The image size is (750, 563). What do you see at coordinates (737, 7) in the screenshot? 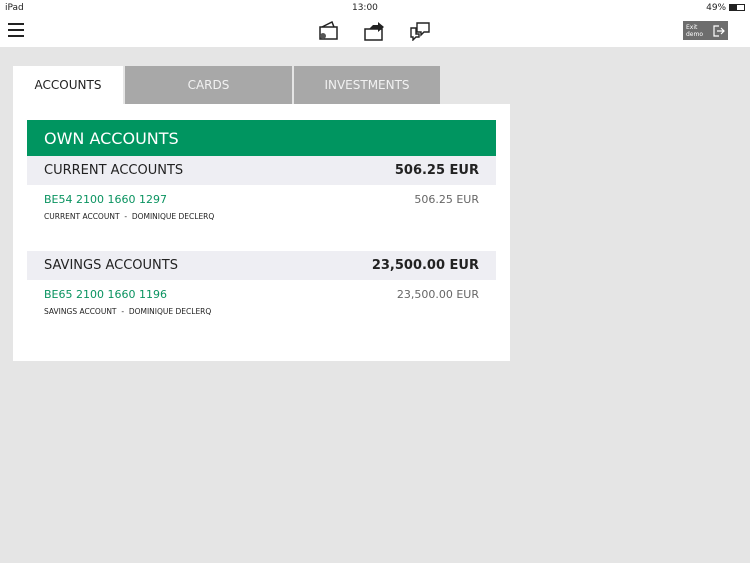
I see `battery-icon` at bounding box center [737, 7].